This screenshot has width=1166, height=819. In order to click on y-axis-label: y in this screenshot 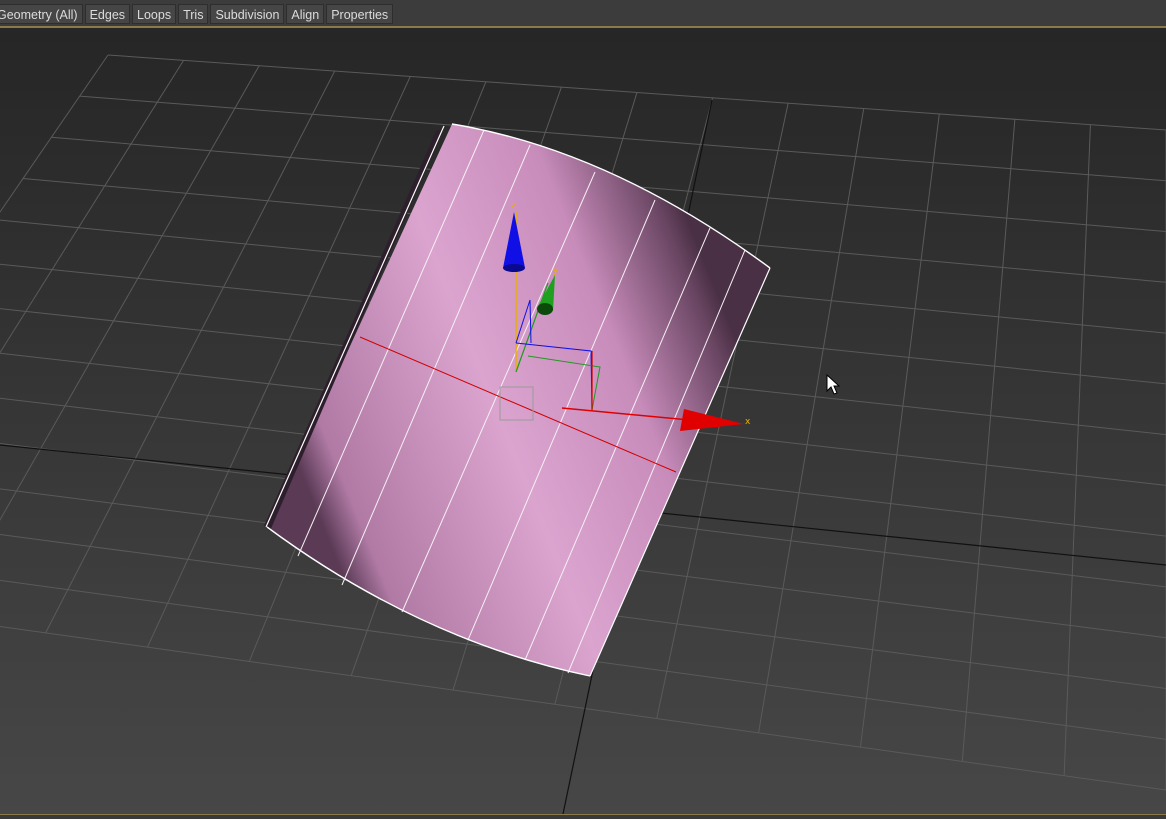, I will do `click(556, 271)`.